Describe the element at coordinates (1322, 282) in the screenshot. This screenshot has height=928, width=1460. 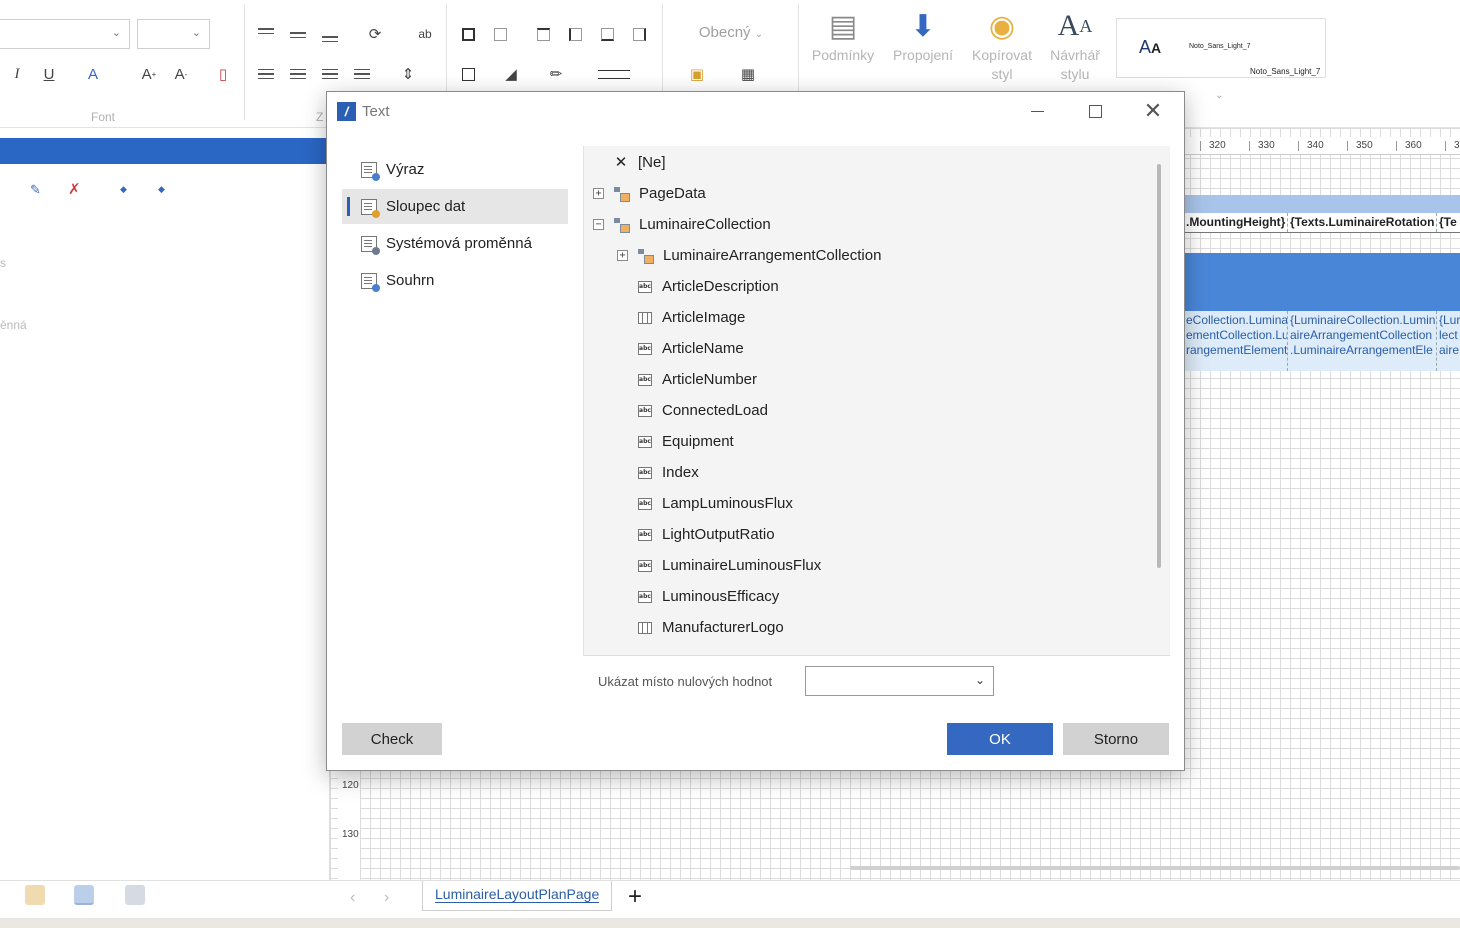
I see `band-group` at that location.